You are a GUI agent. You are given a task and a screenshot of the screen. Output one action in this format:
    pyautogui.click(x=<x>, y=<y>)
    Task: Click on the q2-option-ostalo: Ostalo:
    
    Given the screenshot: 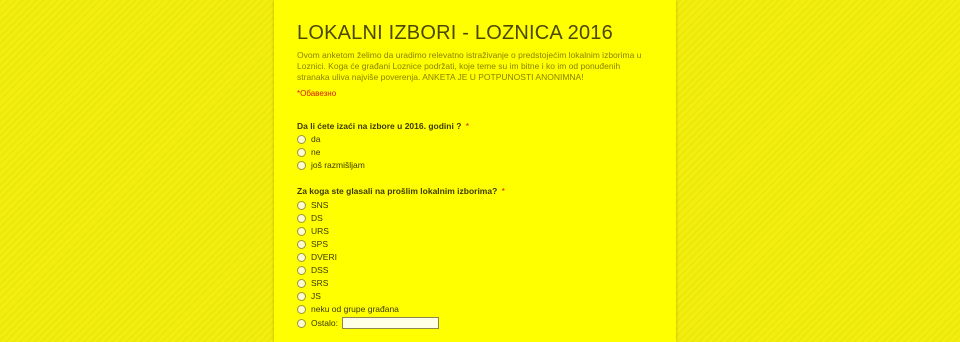 What is the action you would take?
    pyautogui.click(x=368, y=323)
    